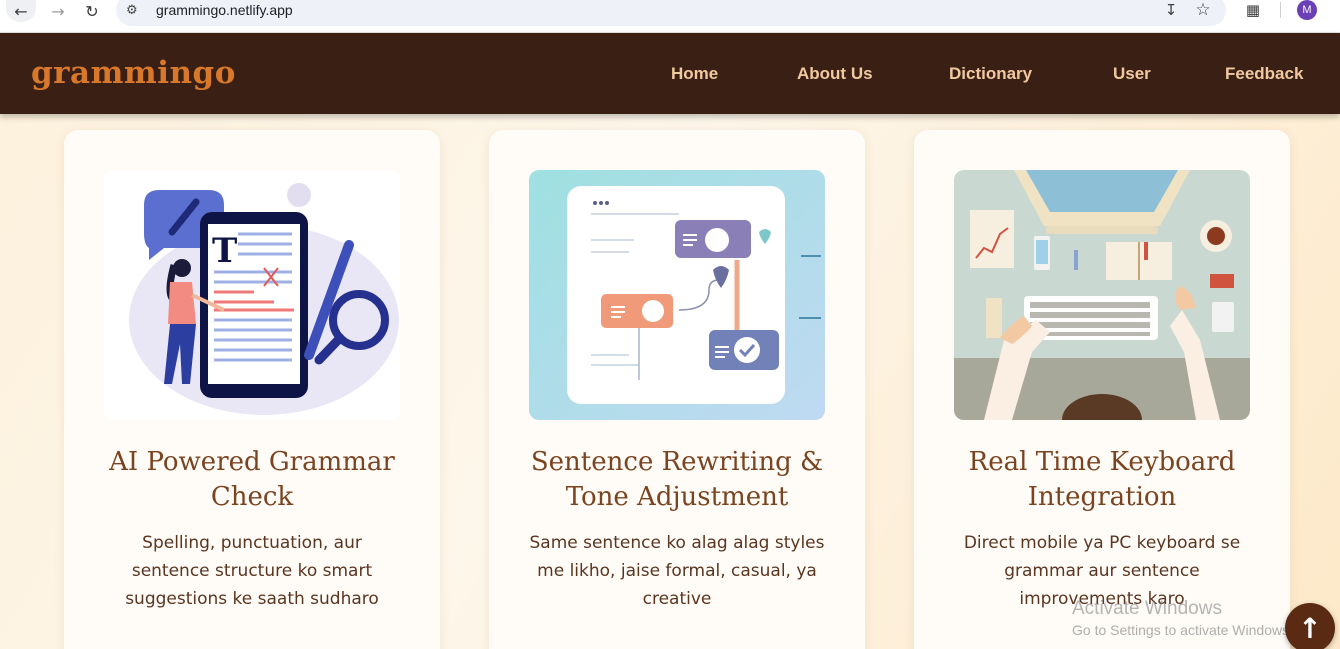 The height and width of the screenshot is (649, 1340). What do you see at coordinates (835, 74) in the screenshot?
I see `nav-about-us: About Us` at bounding box center [835, 74].